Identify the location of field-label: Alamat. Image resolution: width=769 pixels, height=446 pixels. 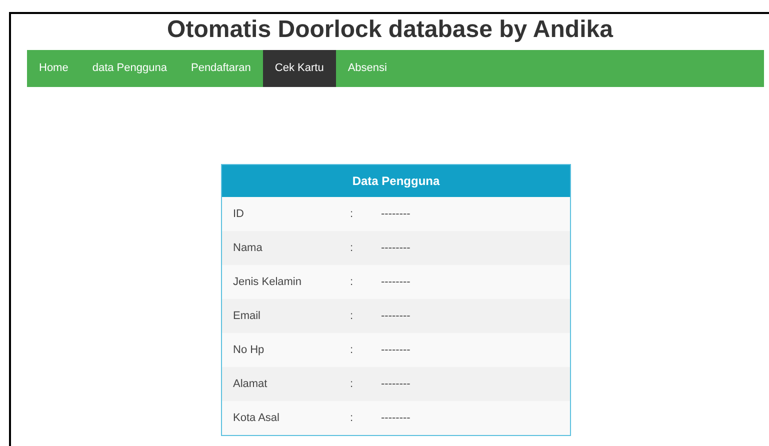
(250, 384).